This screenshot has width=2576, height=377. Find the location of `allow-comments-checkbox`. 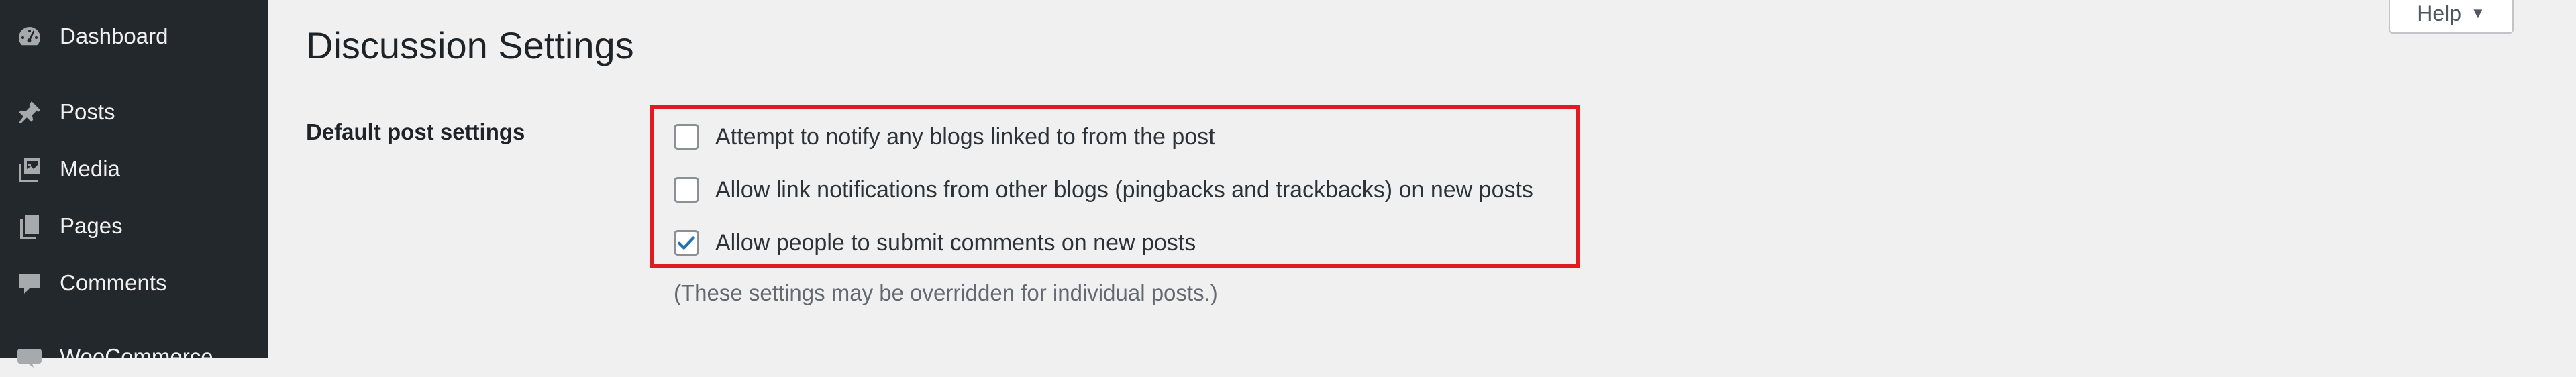

allow-comments-checkbox is located at coordinates (686, 243).